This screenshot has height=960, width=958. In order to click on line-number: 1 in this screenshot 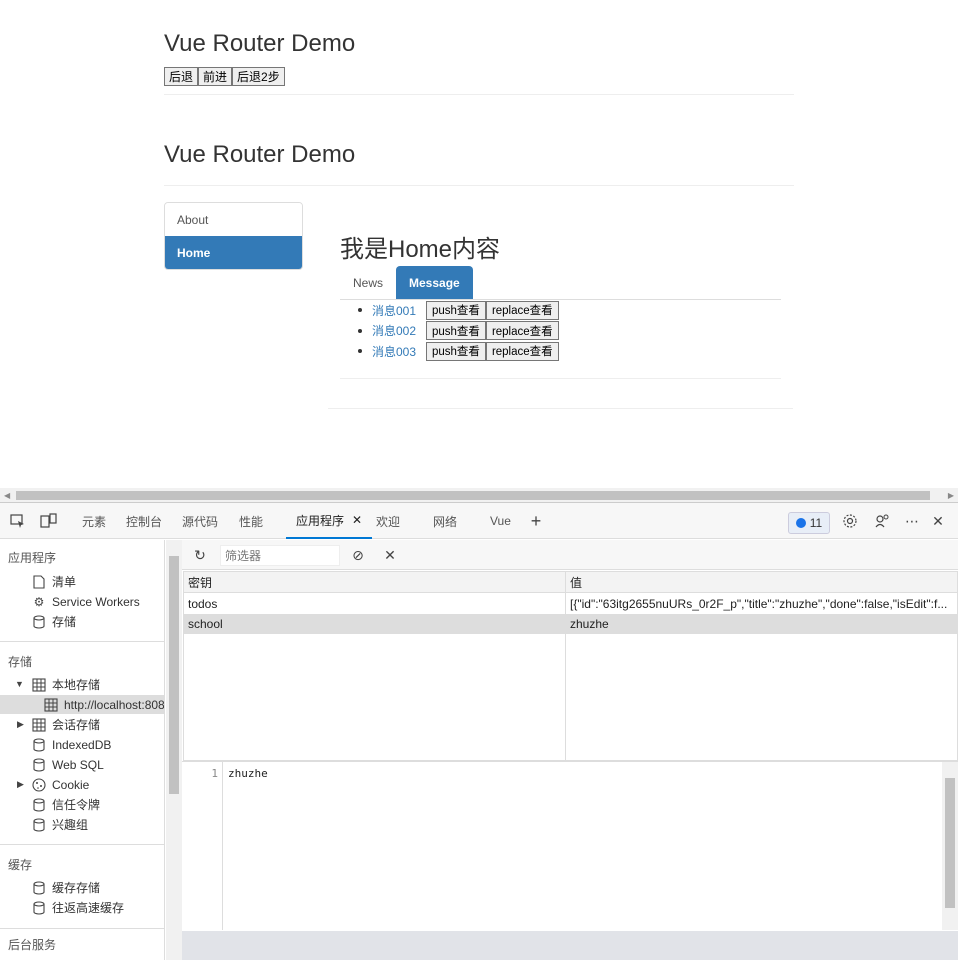, I will do `click(214, 773)`.